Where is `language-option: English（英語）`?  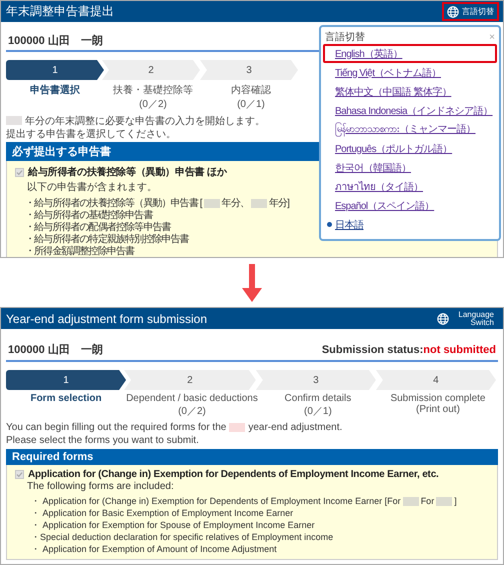
language-option: English（英語） is located at coordinates (410, 53).